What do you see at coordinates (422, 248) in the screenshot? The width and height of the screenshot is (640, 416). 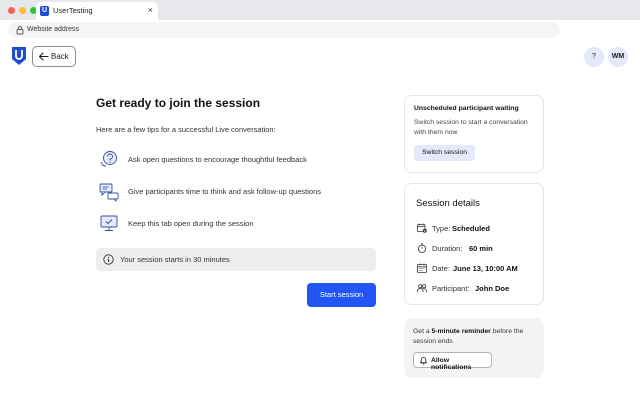 I see `stopwatch-icon` at bounding box center [422, 248].